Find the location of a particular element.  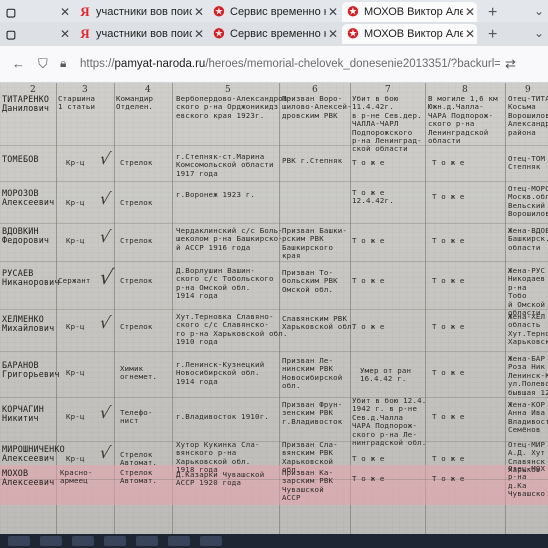

birth-cell: г.Воронеж 1923 г. is located at coordinates (216, 194).